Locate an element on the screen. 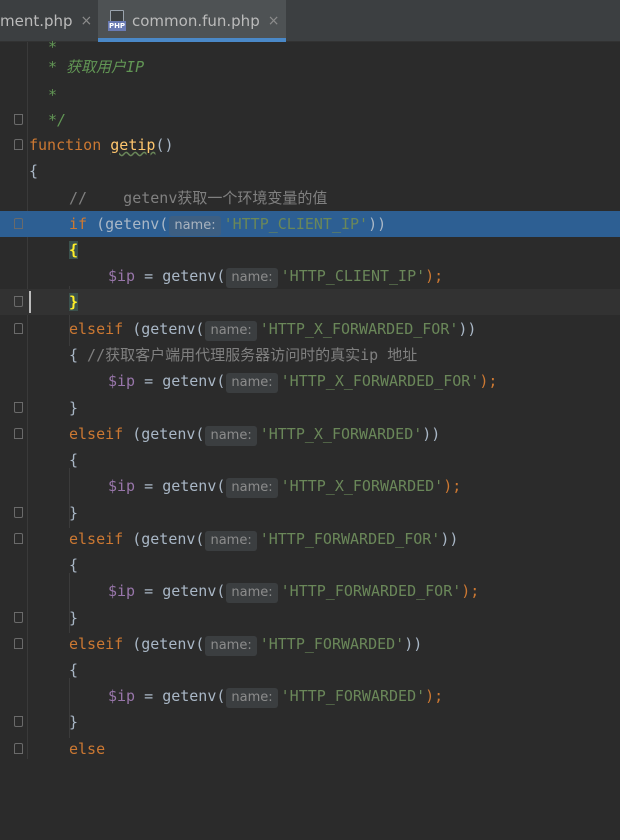  code-line: * 获取用户IP is located at coordinates (310, 67).